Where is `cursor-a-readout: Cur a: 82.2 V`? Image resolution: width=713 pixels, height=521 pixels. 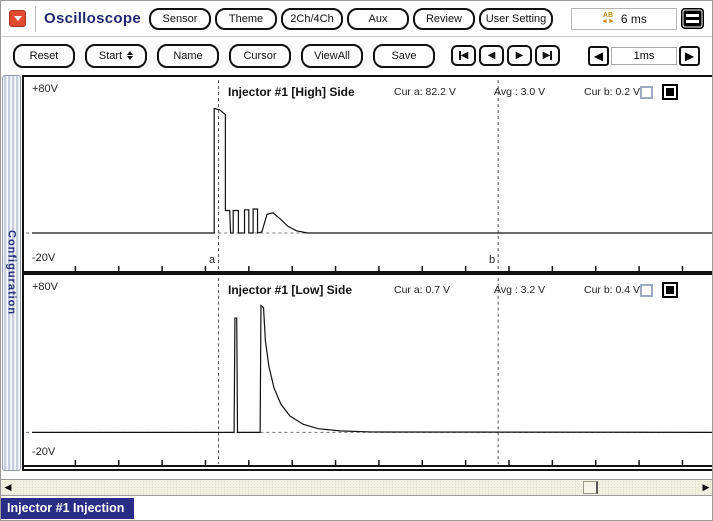
cursor-a-readout: Cur a: 82.2 V is located at coordinates (425, 92).